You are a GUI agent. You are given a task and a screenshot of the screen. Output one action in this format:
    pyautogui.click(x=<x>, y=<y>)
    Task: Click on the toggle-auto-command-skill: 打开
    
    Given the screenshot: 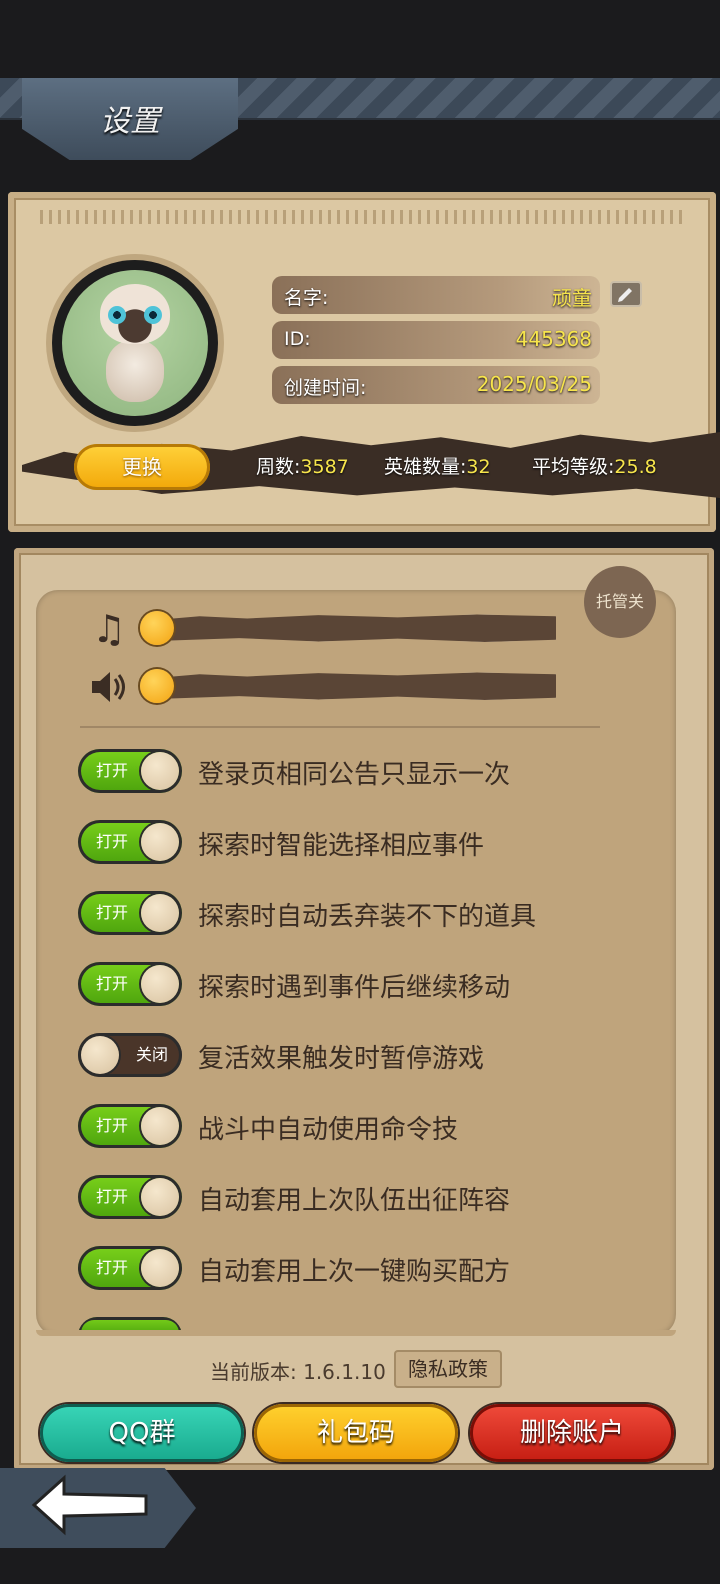 What is the action you would take?
    pyautogui.click(x=130, y=1126)
    